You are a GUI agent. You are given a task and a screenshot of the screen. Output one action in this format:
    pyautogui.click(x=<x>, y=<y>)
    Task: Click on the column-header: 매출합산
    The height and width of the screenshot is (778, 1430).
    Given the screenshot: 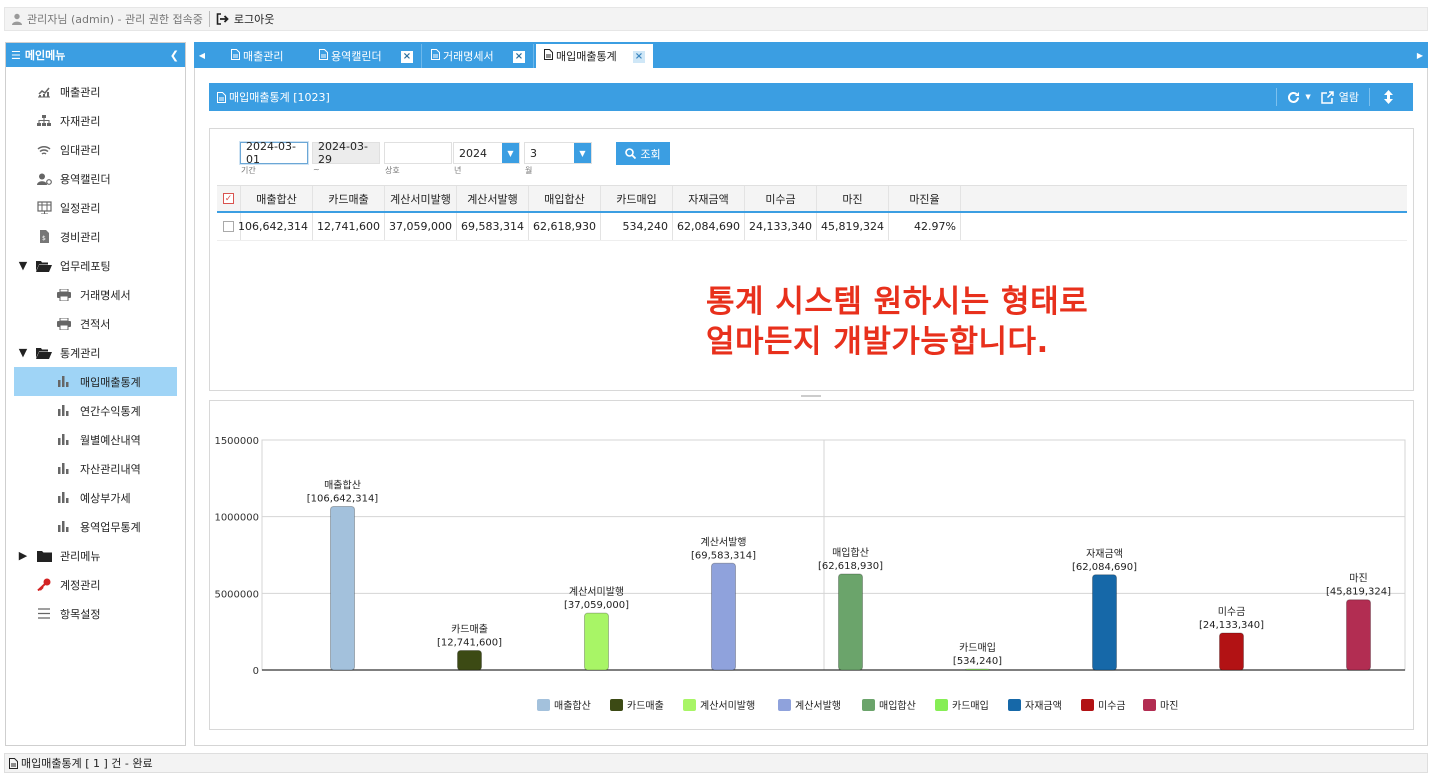 What is the action you would take?
    pyautogui.click(x=277, y=198)
    